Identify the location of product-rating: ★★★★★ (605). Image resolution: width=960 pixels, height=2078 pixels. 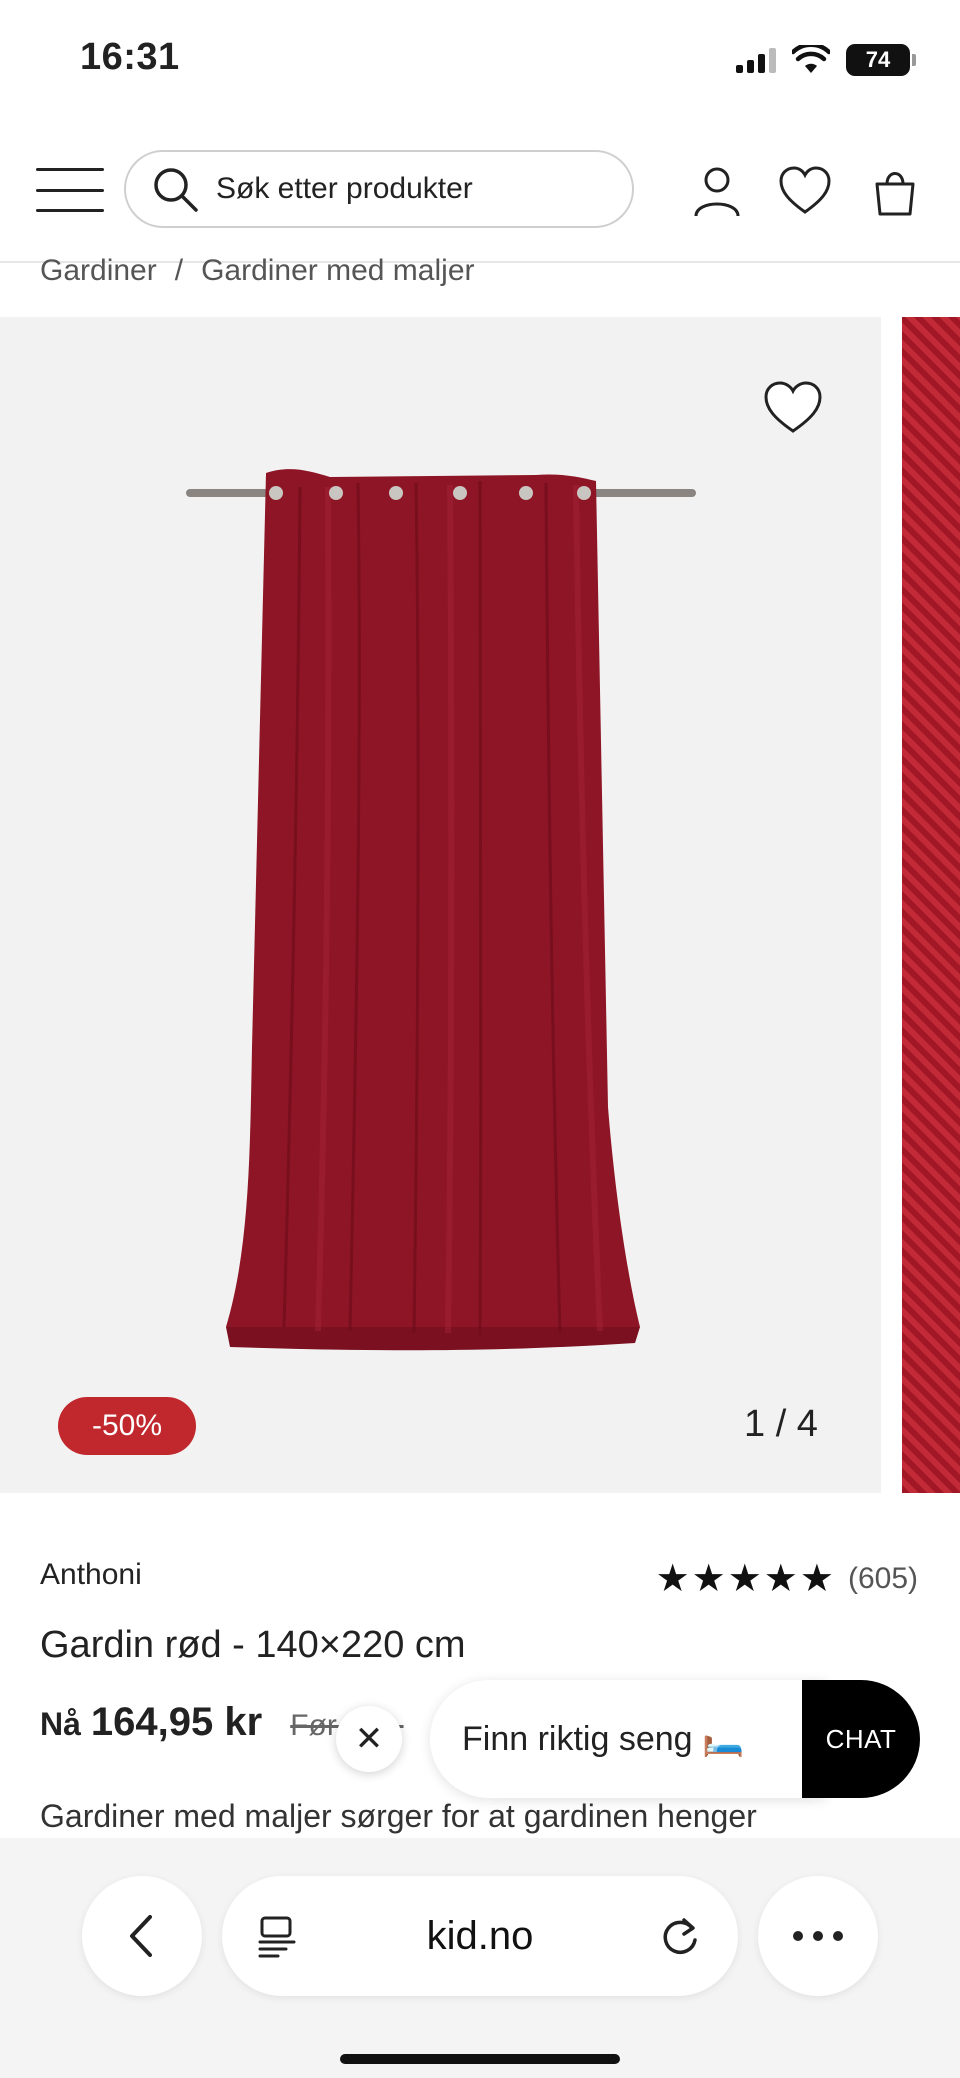
(787, 1578).